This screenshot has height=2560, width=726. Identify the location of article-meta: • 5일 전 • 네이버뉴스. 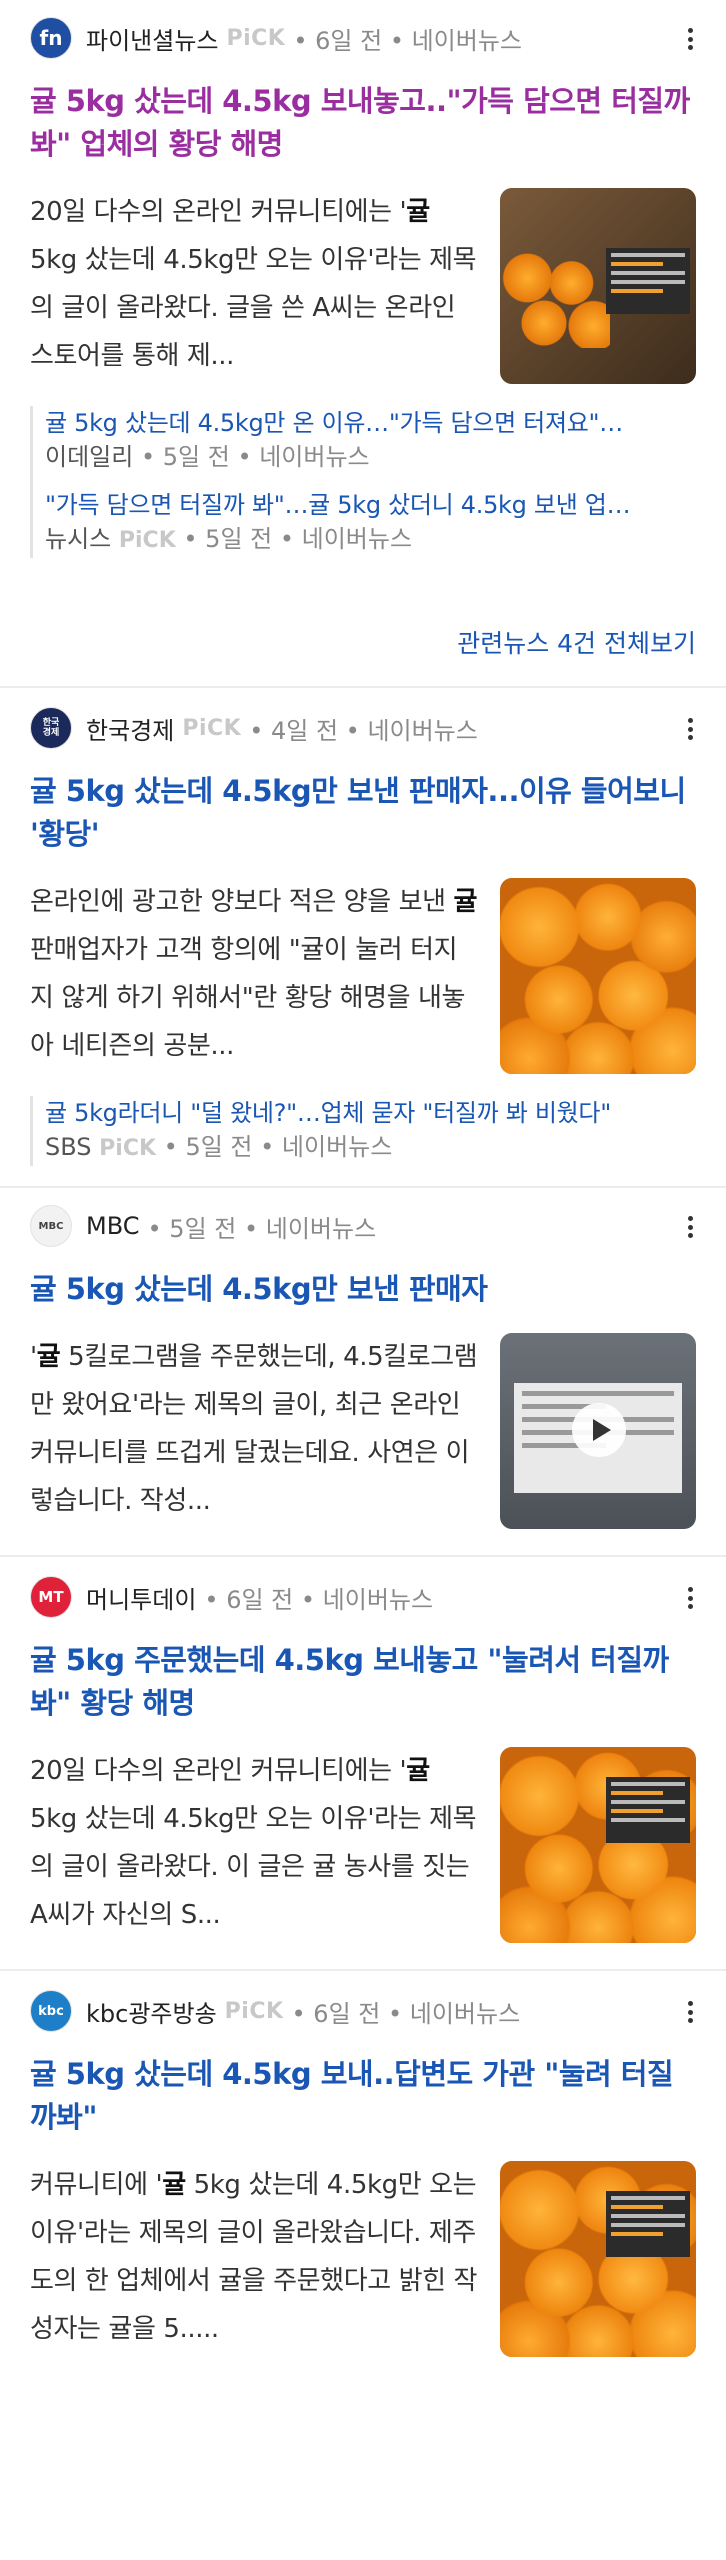
(262, 1228).